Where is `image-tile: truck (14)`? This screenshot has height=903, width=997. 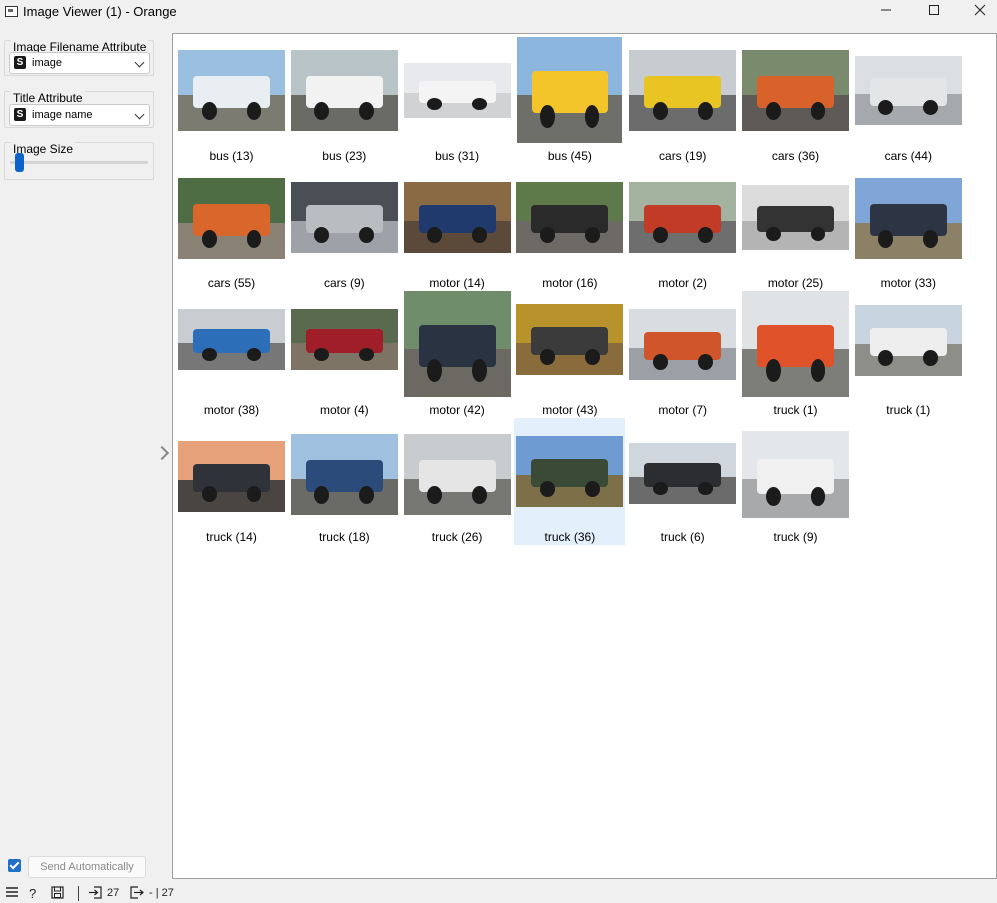 image-tile: truck (14) is located at coordinates (231, 481).